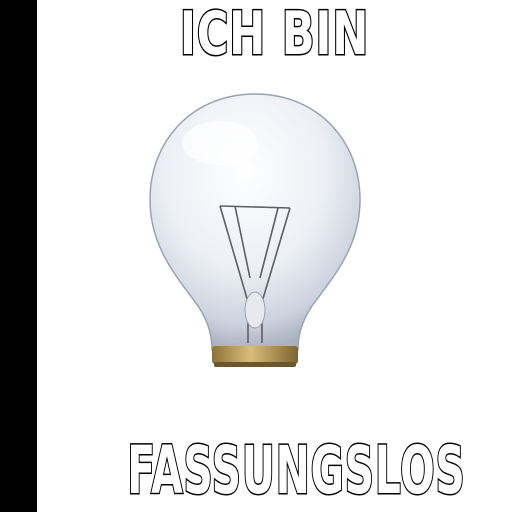 Image resolution: width=512 pixels, height=512 pixels. I want to click on bulb-highlight, so click(220, 143).